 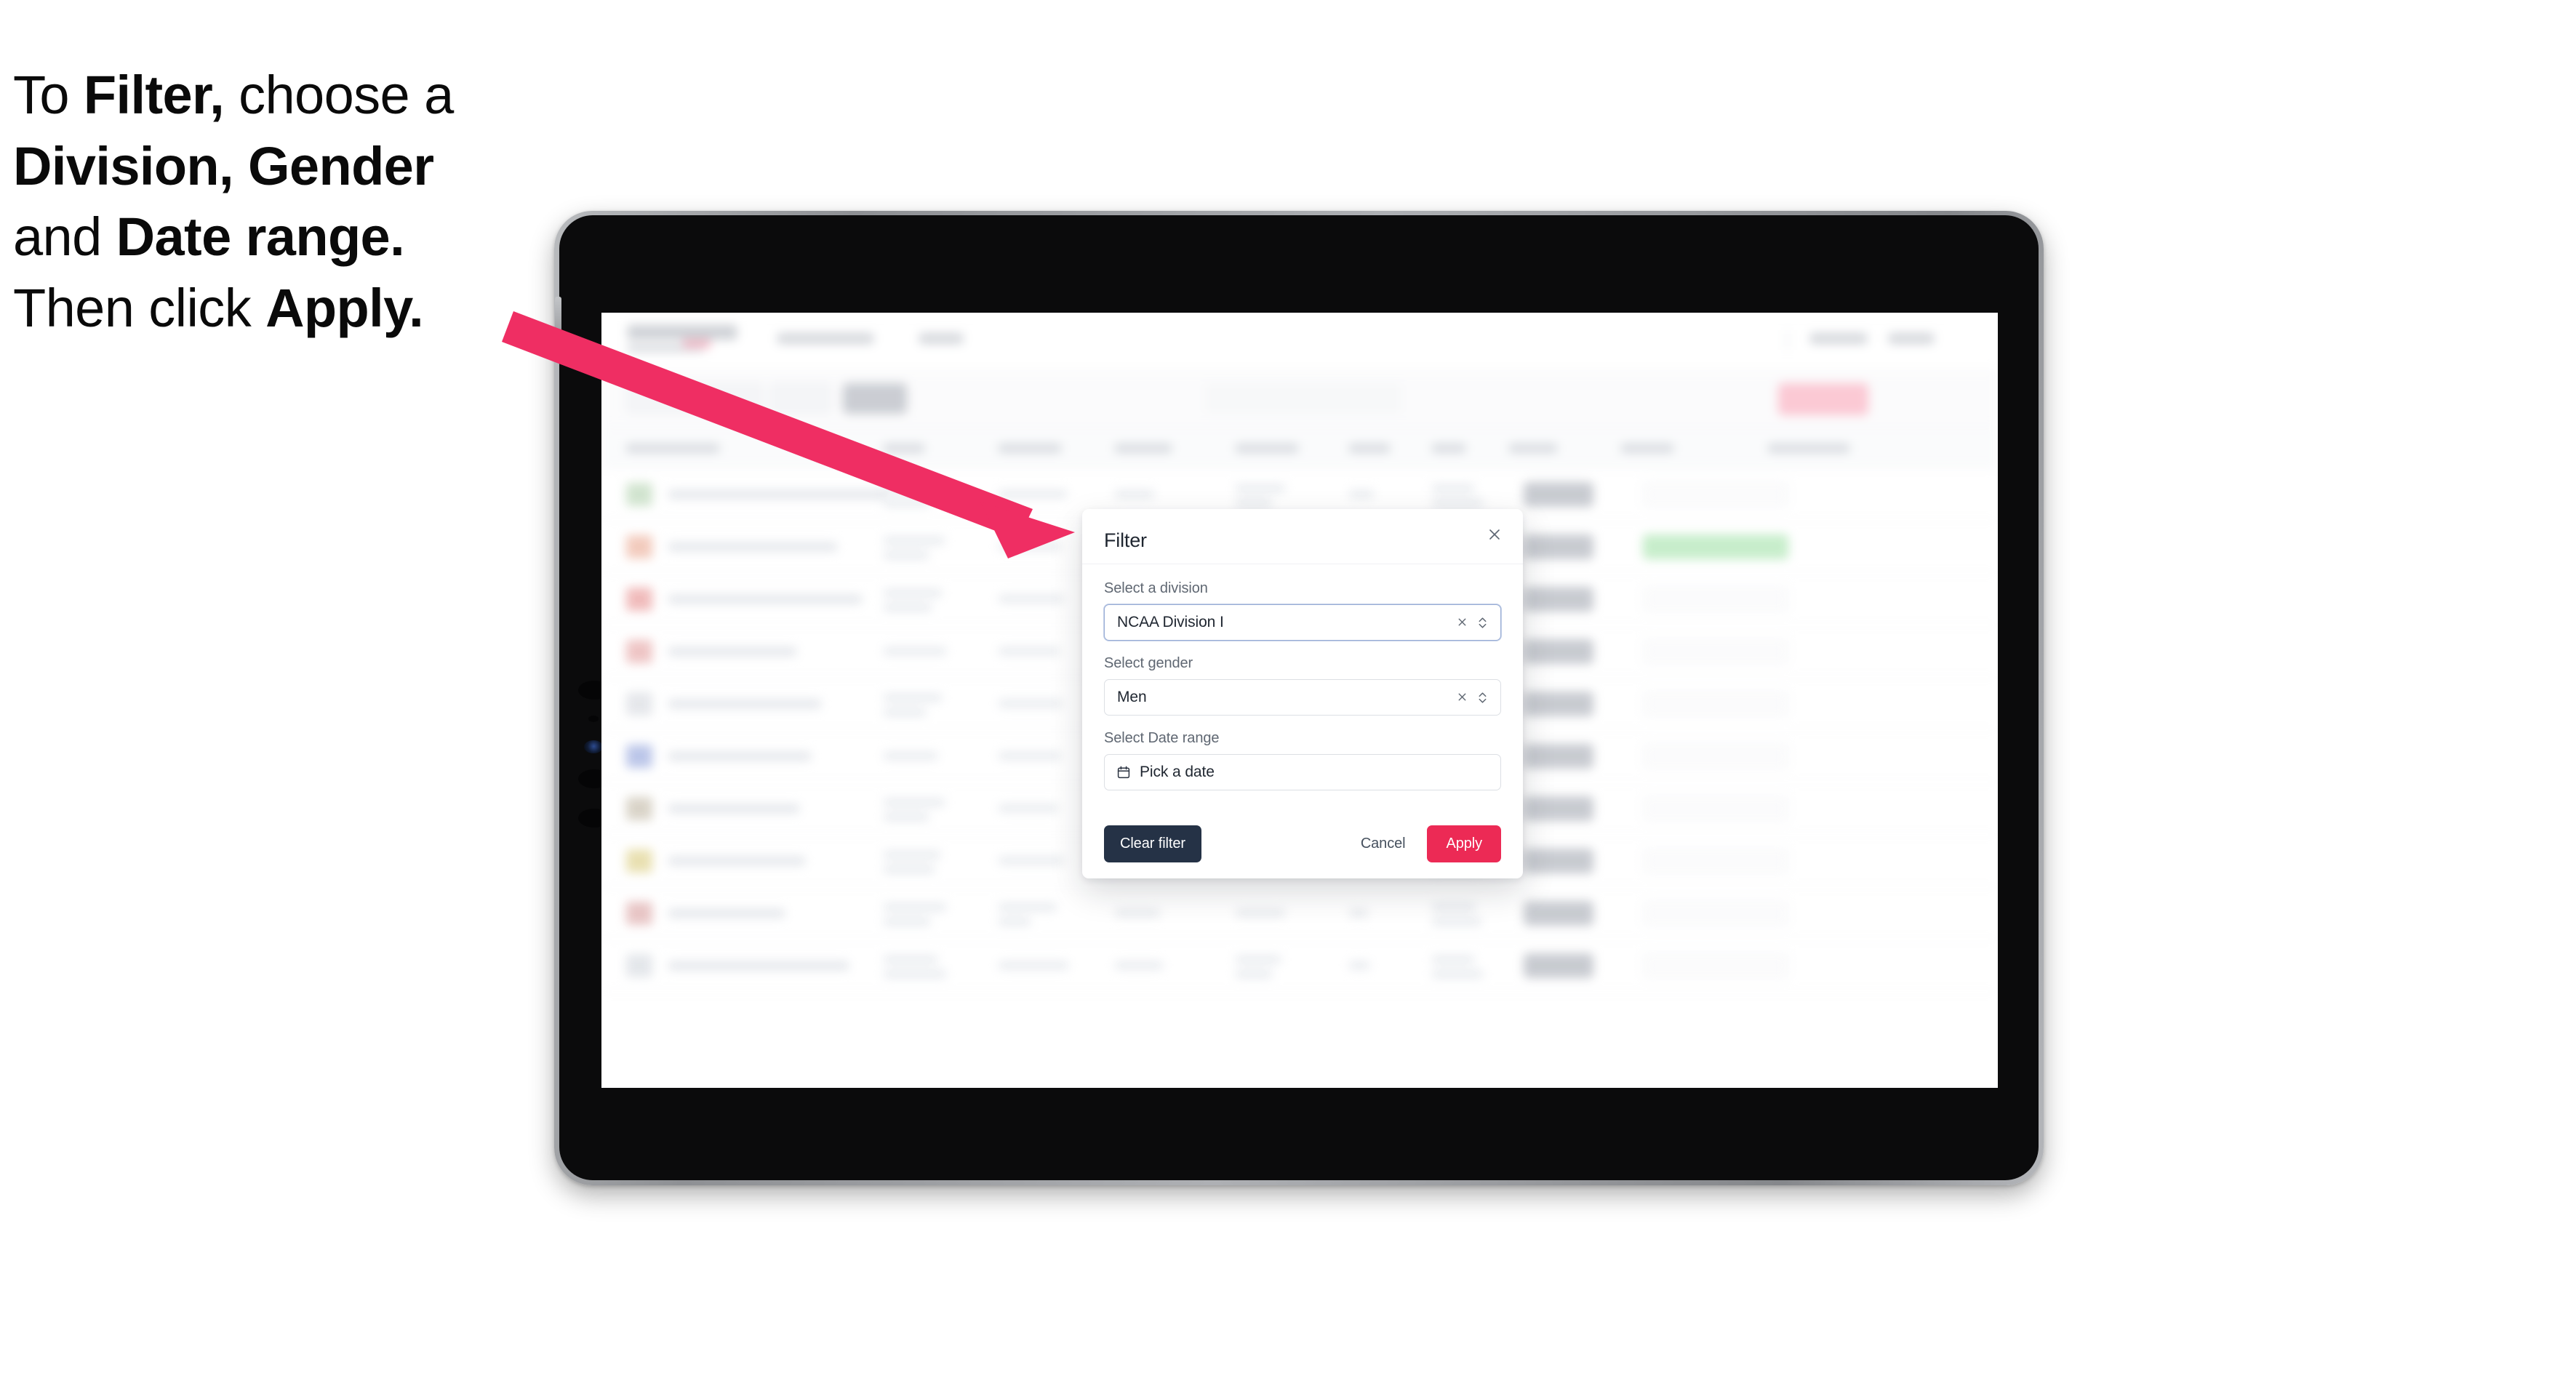 What do you see at coordinates (1162, 738) in the screenshot?
I see `date-range-label: Select Date range` at bounding box center [1162, 738].